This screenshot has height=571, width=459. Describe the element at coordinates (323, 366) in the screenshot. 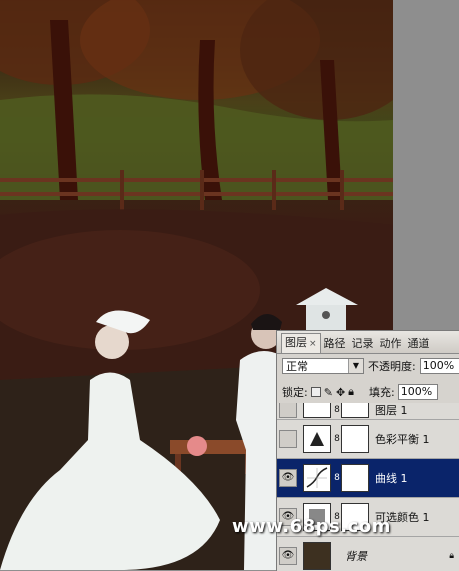

I see `blend-mode-select: 正常 ▼` at that location.